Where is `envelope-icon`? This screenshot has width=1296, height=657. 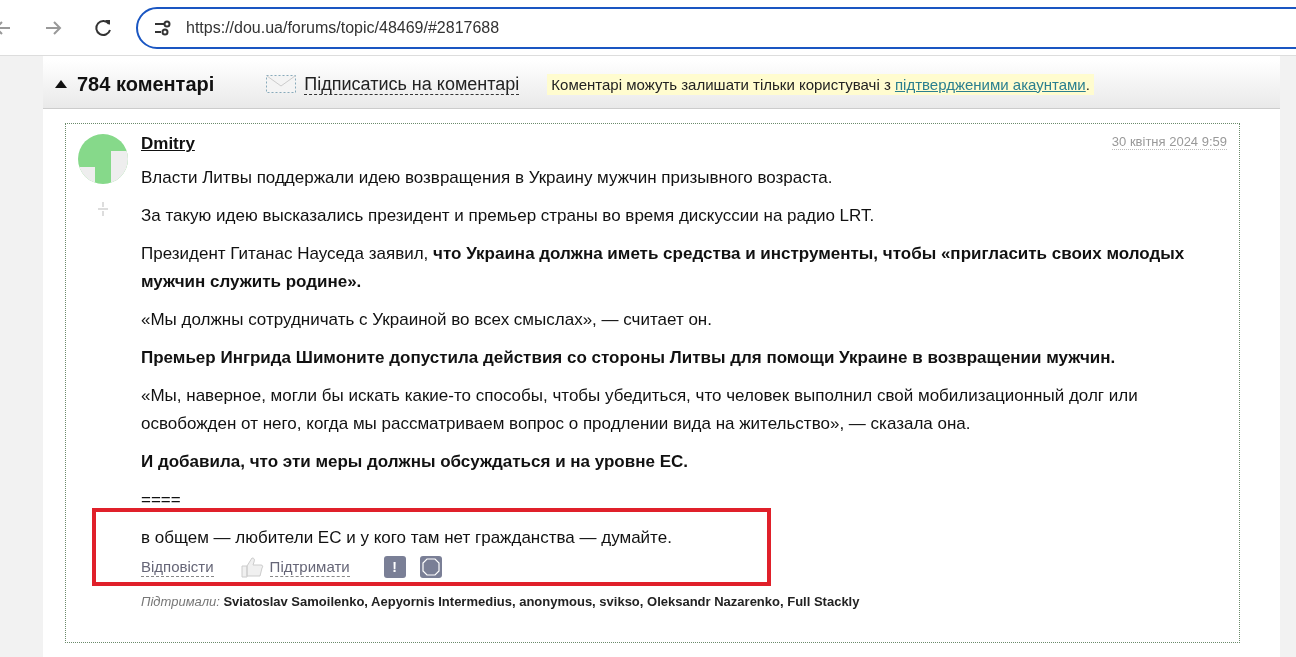
envelope-icon is located at coordinates (281, 84).